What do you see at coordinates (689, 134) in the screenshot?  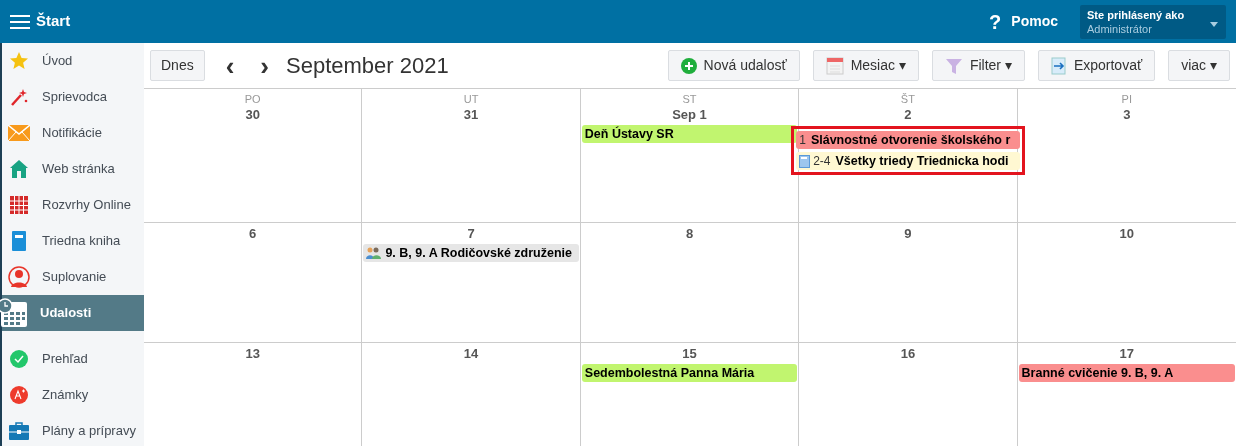 I see `event: Deň Ústavy SR` at bounding box center [689, 134].